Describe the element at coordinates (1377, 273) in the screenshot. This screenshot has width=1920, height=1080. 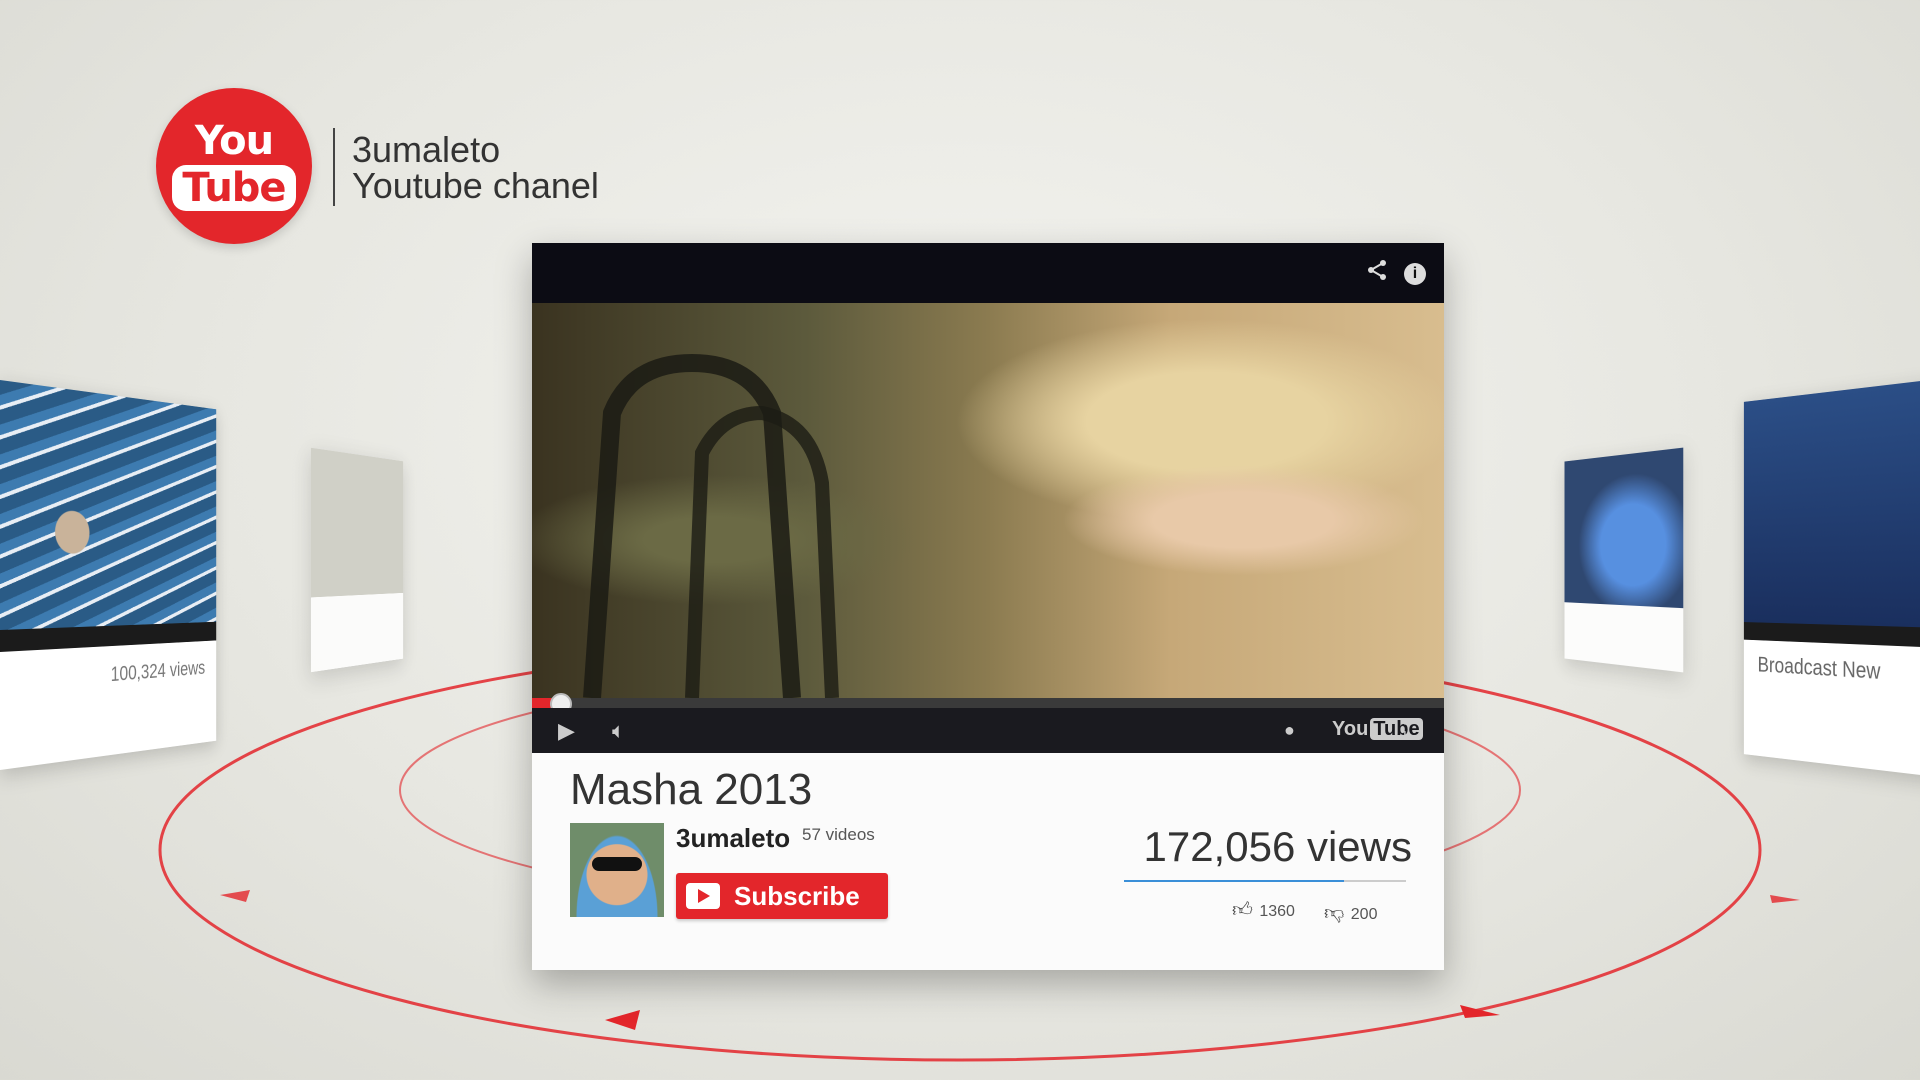
I see `share-icon` at that location.